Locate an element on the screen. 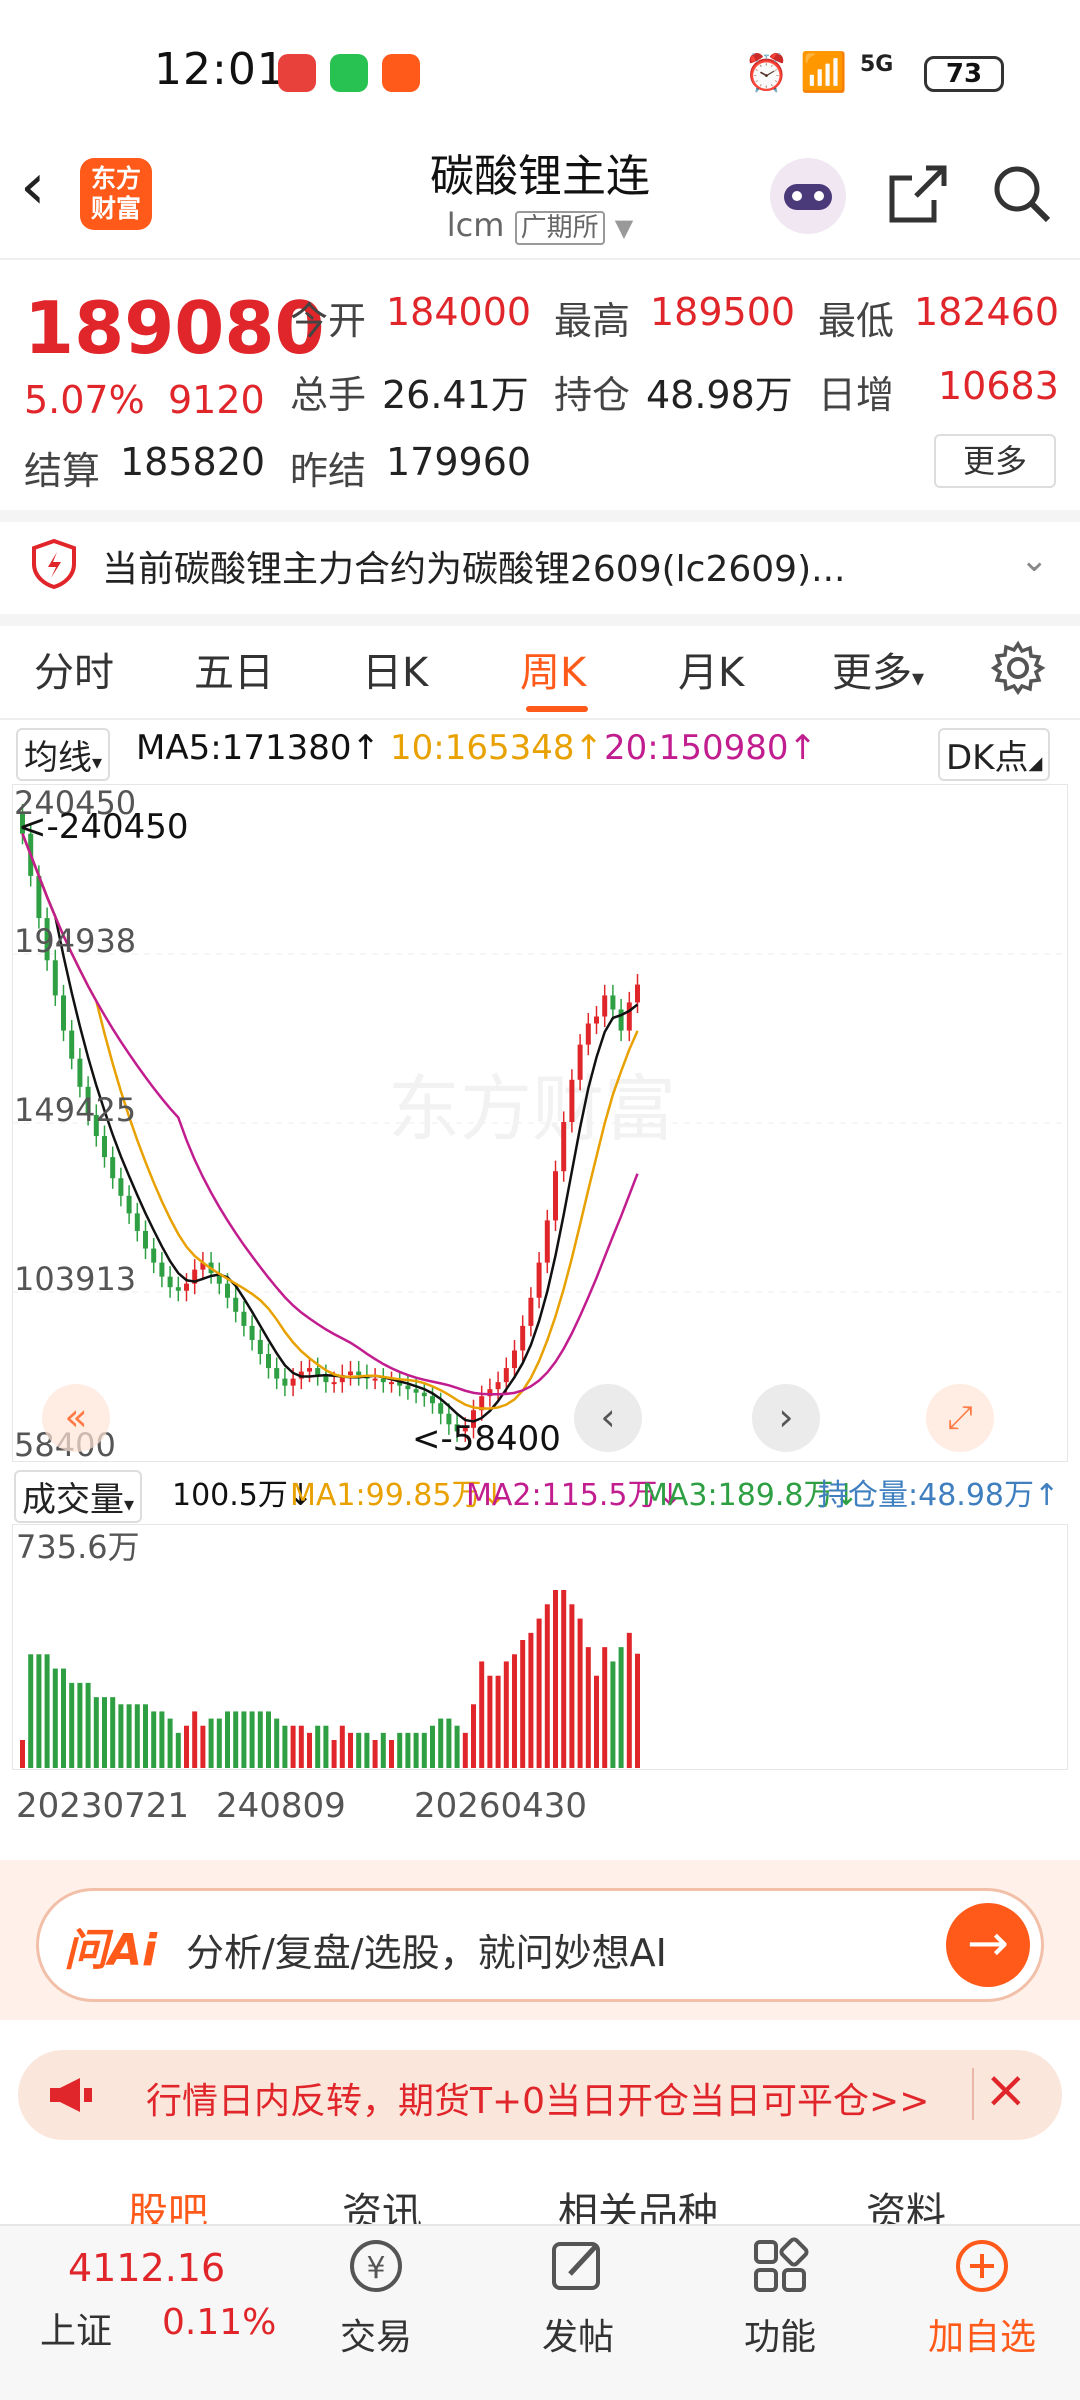 The width and height of the screenshot is (1080, 2400). y-tick-1: 194938 is located at coordinates (75, 941).